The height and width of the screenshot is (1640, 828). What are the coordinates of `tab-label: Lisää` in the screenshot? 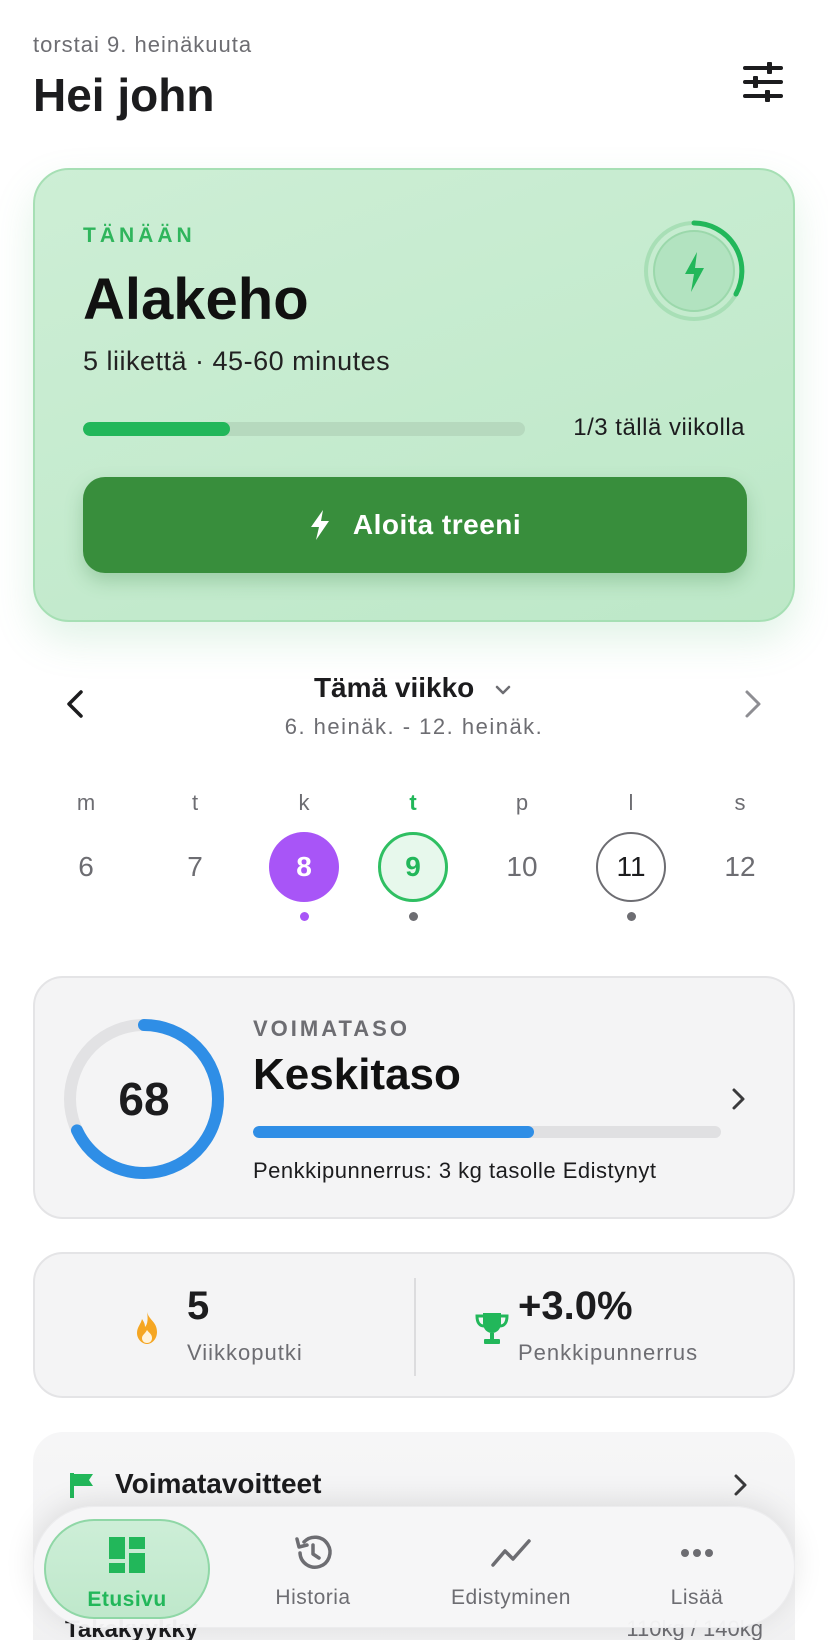 It's located at (697, 1597).